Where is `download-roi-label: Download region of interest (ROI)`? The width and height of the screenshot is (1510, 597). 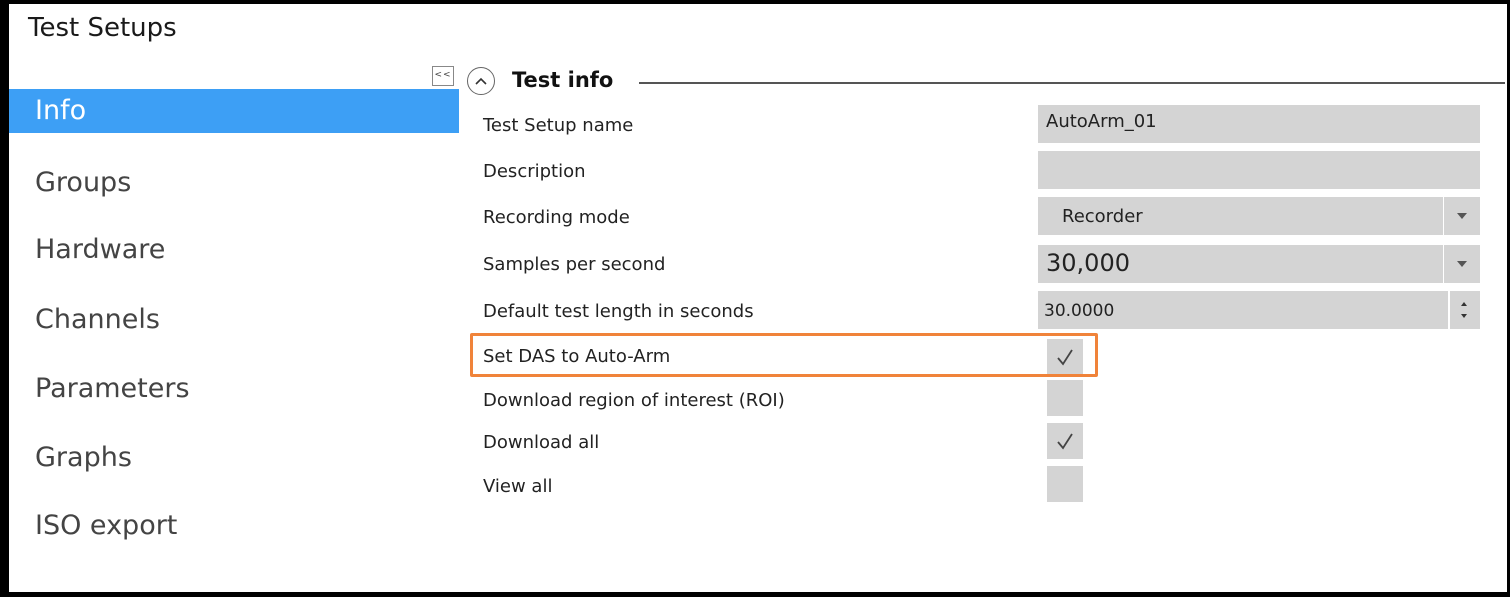 download-roi-label: Download region of interest (ROI) is located at coordinates (634, 400).